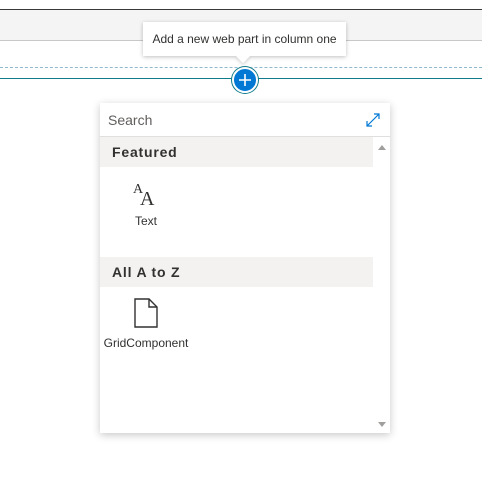 The width and height of the screenshot is (482, 496). What do you see at coordinates (145, 221) in the screenshot?
I see `webpart-label-text: Text` at bounding box center [145, 221].